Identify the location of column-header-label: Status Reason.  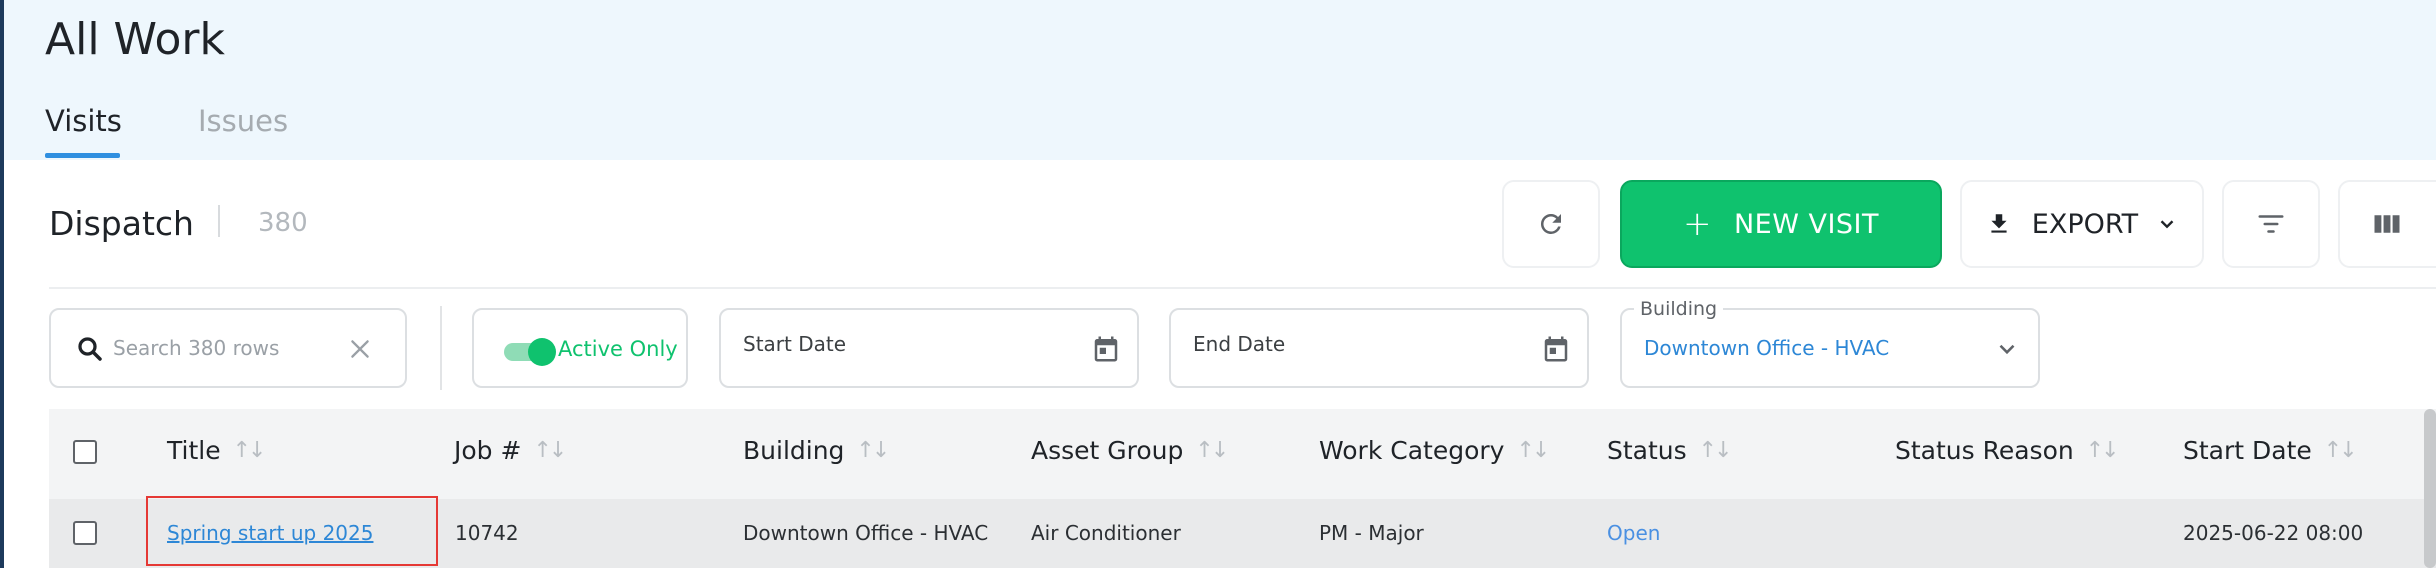
(1984, 450).